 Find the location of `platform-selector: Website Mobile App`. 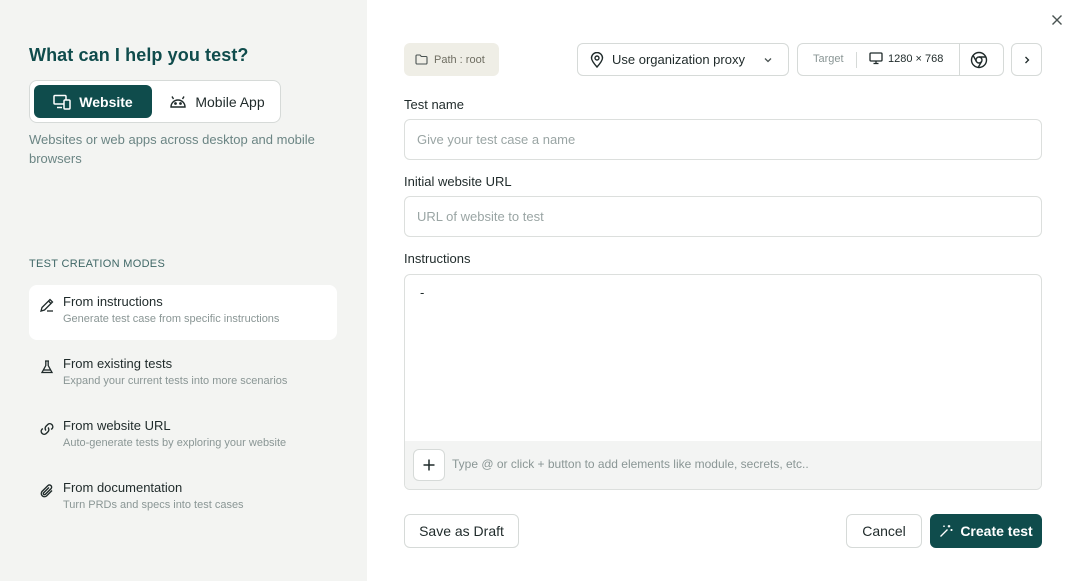

platform-selector: Website Mobile App is located at coordinates (155, 101).